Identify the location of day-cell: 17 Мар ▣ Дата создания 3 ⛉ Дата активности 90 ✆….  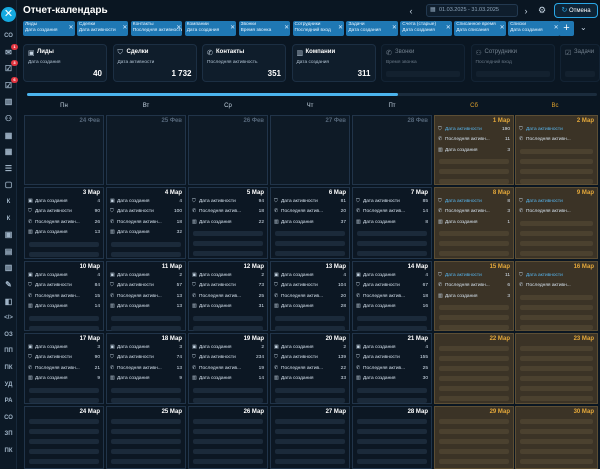
(64, 368).